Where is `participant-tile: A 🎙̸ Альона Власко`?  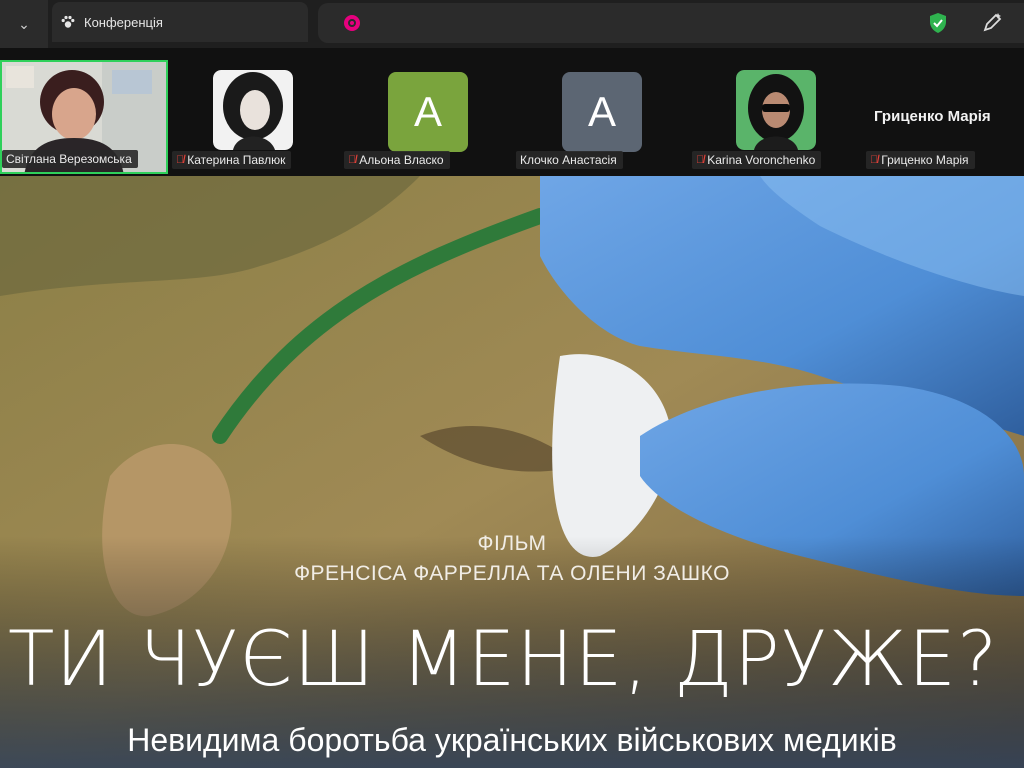
participant-tile: A 🎙̸ Альона Власко is located at coordinates (414, 116).